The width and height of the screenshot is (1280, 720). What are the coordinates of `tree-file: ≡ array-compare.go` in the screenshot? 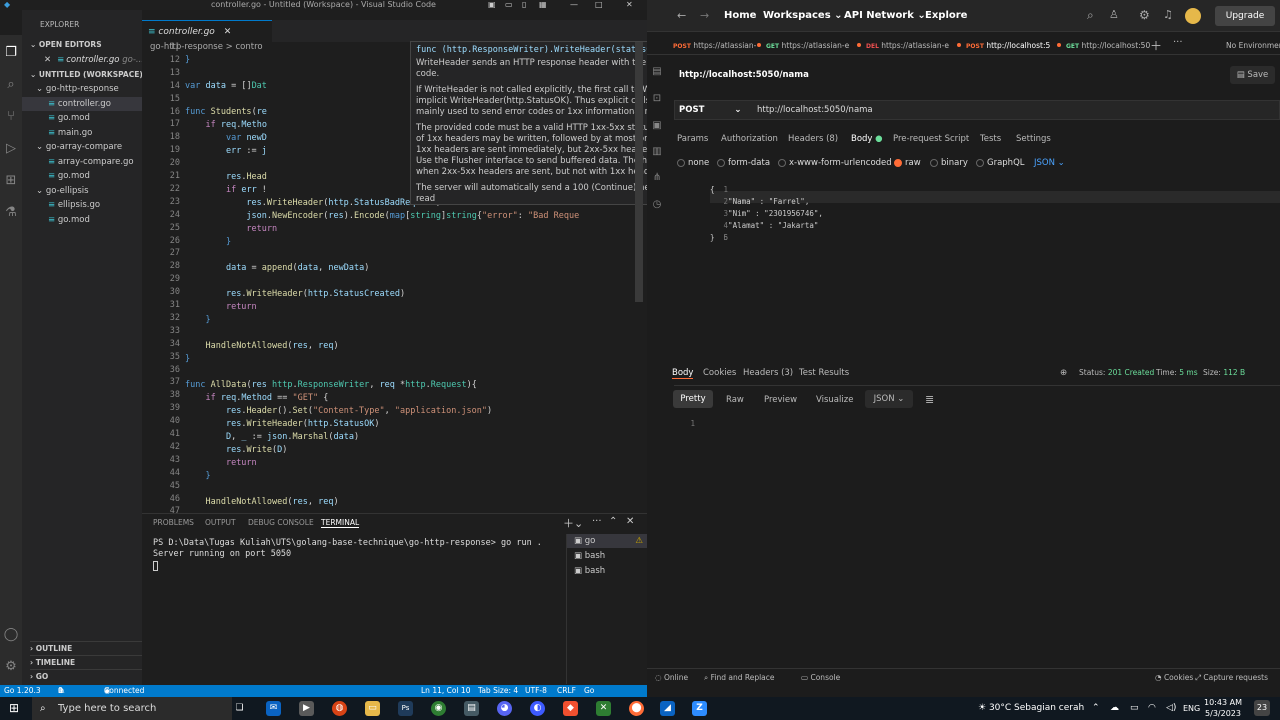 It's located at (82, 162).